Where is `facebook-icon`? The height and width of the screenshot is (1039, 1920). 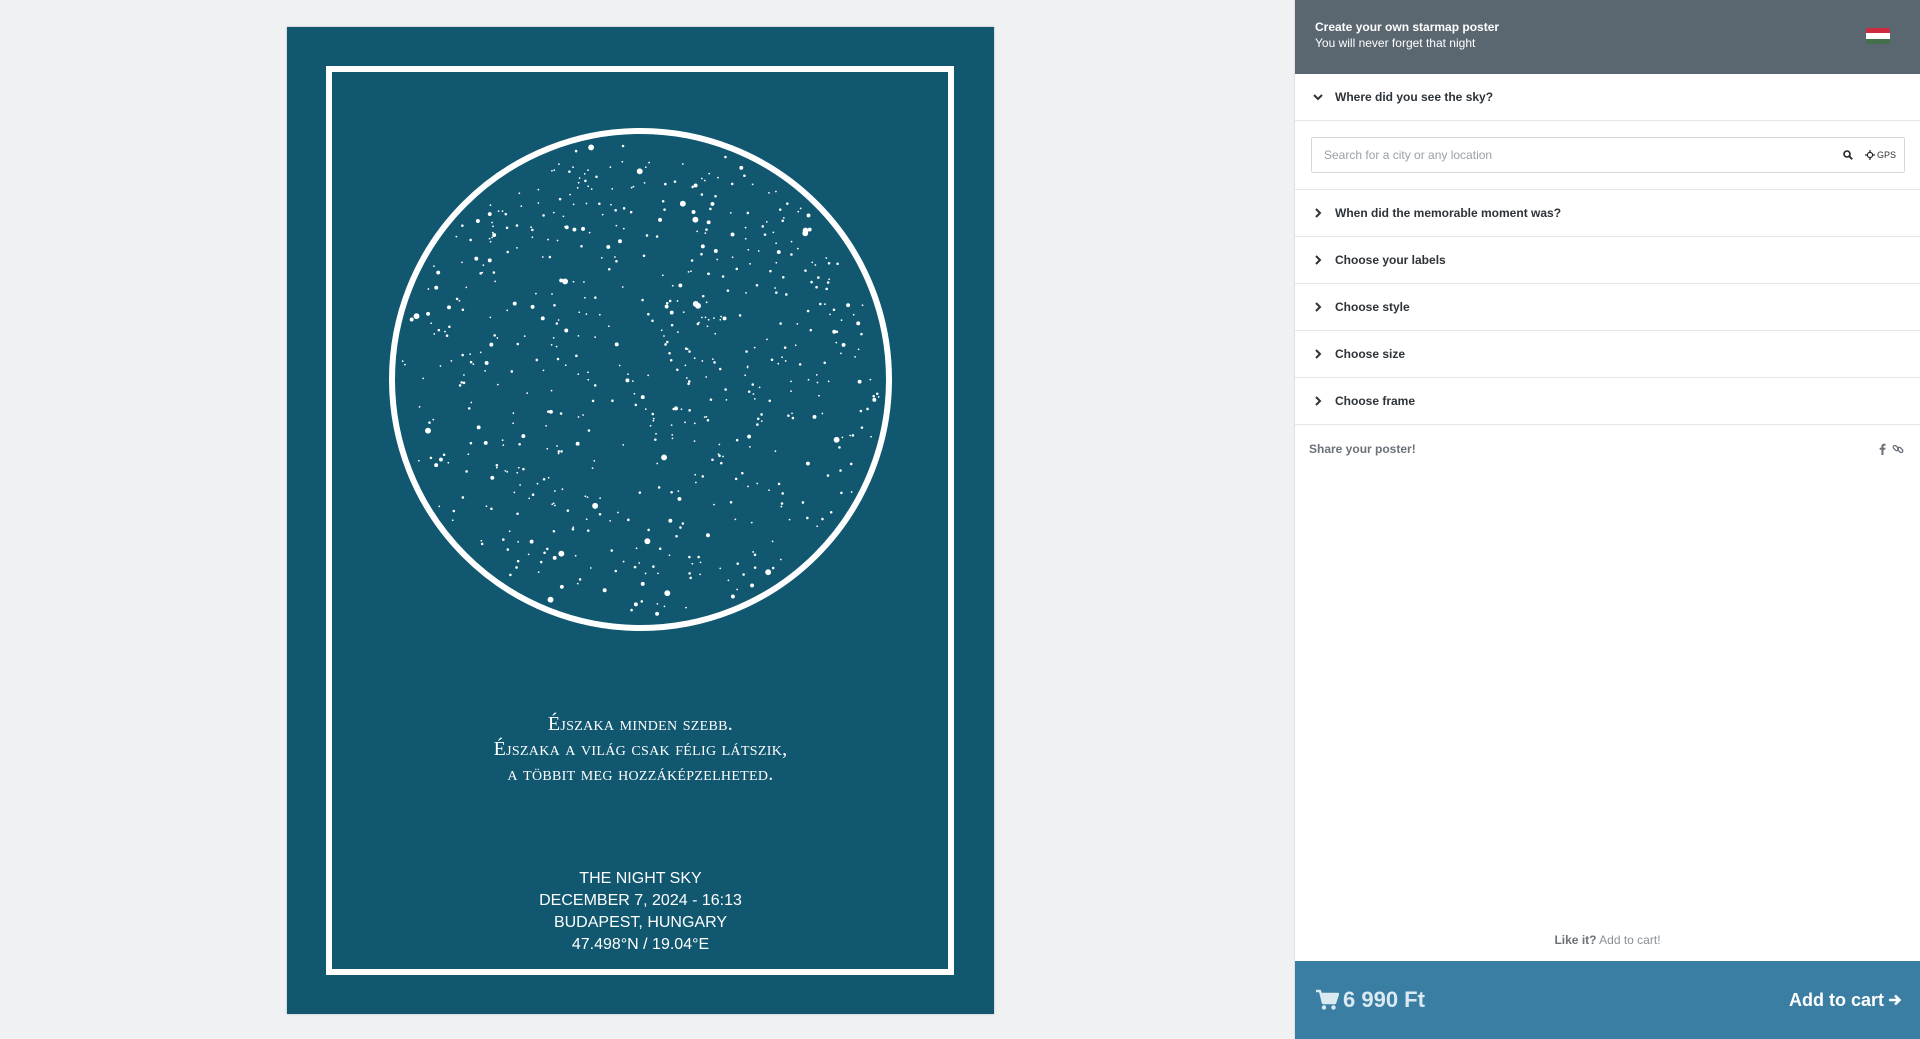
facebook-icon is located at coordinates (1882, 449).